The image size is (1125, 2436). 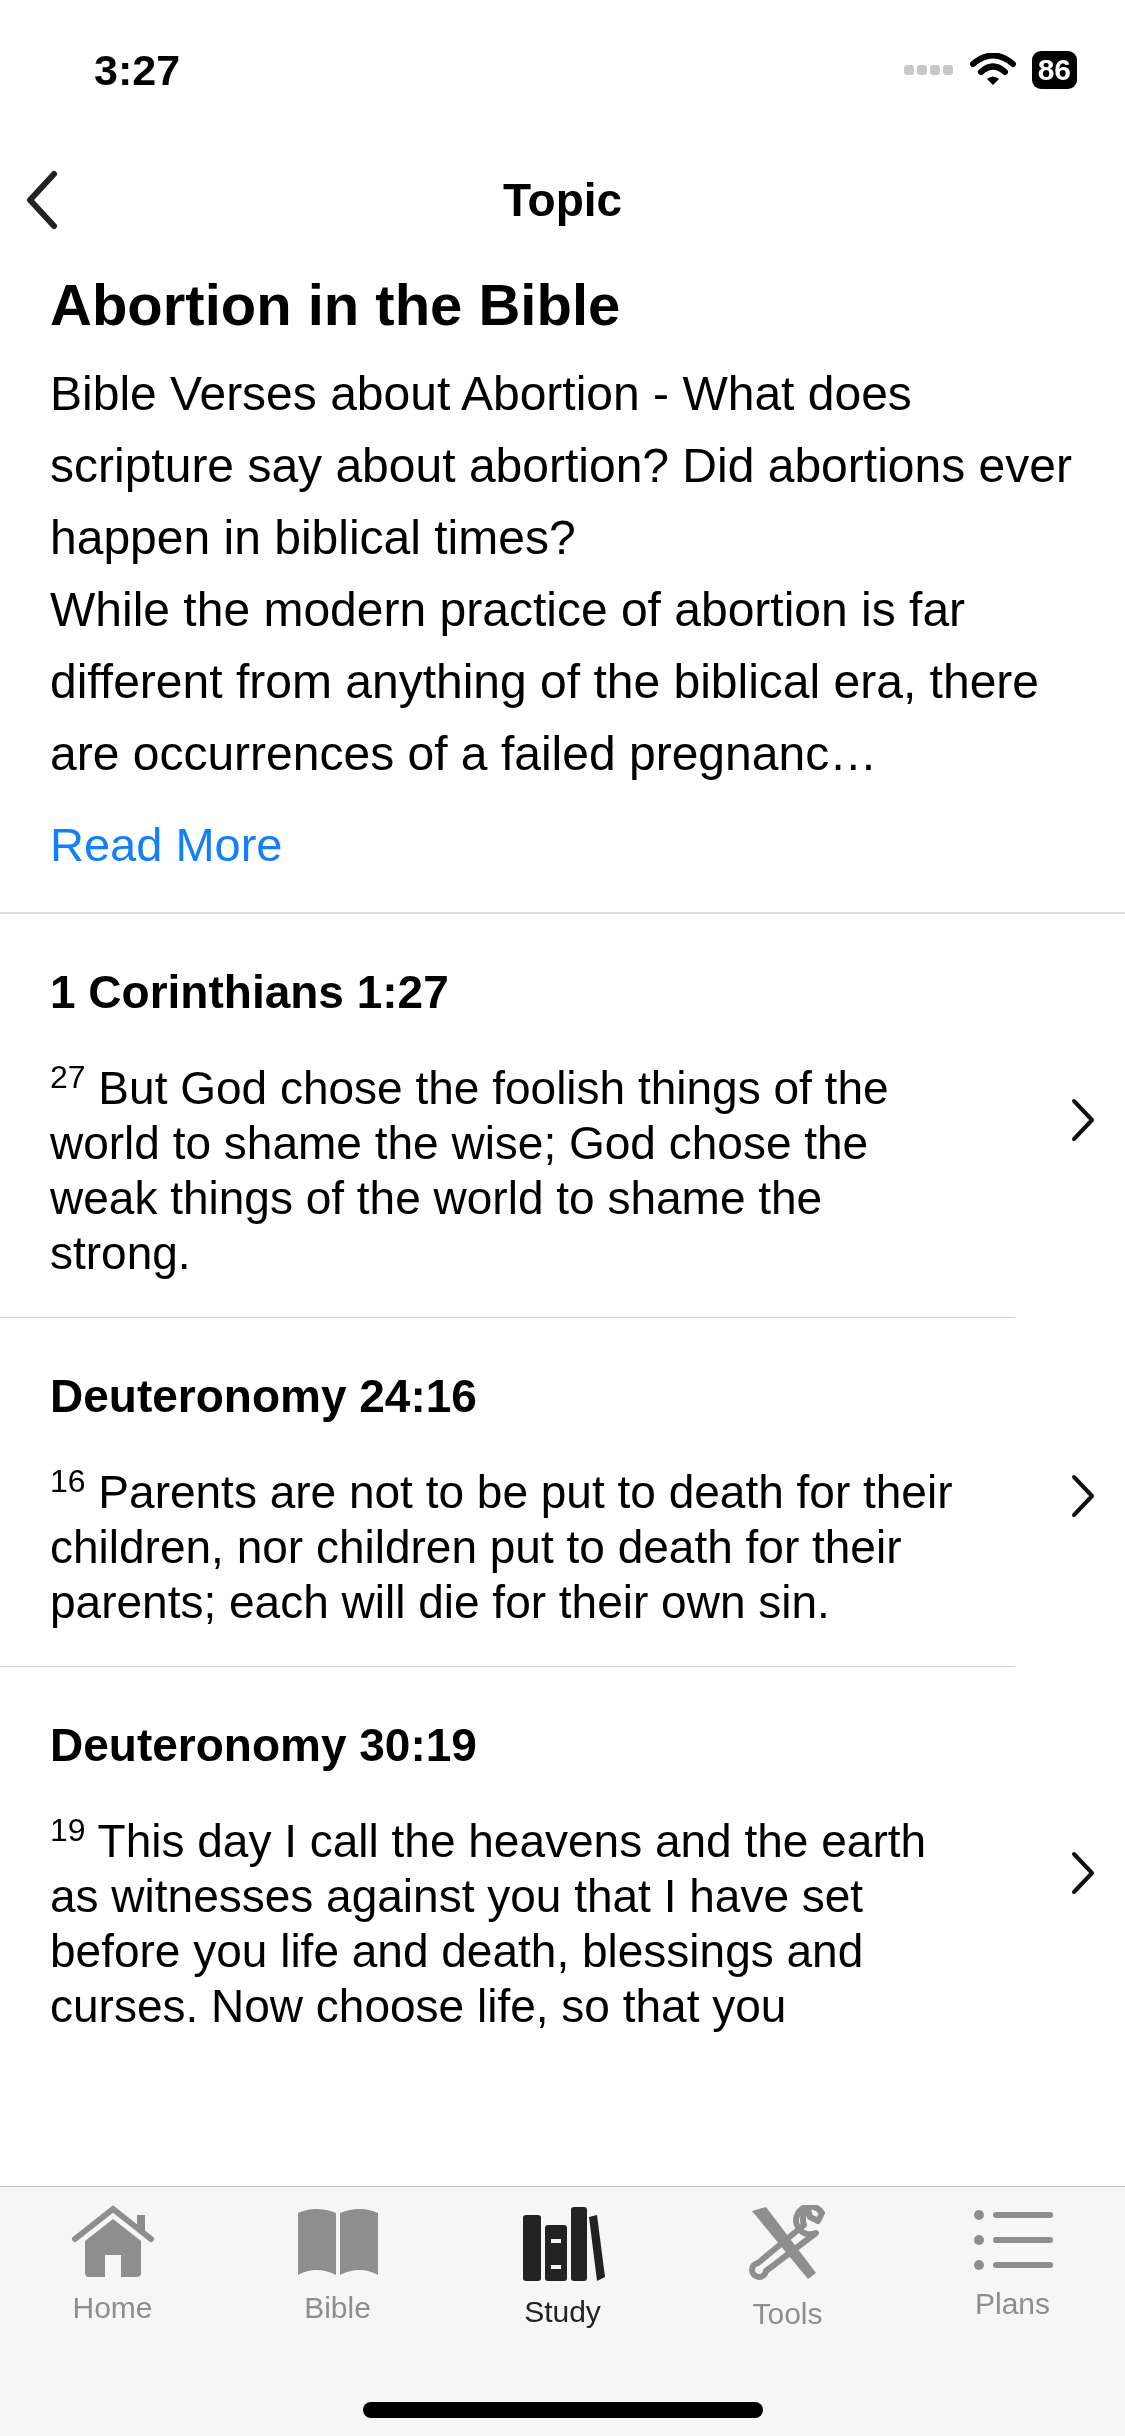 What do you see at coordinates (502, 1548) in the screenshot?
I see `verse-text: $^{16}$ Parents are not to be put to death for their children, nor children put to death for their parents; each will die for their own sin.` at bounding box center [502, 1548].